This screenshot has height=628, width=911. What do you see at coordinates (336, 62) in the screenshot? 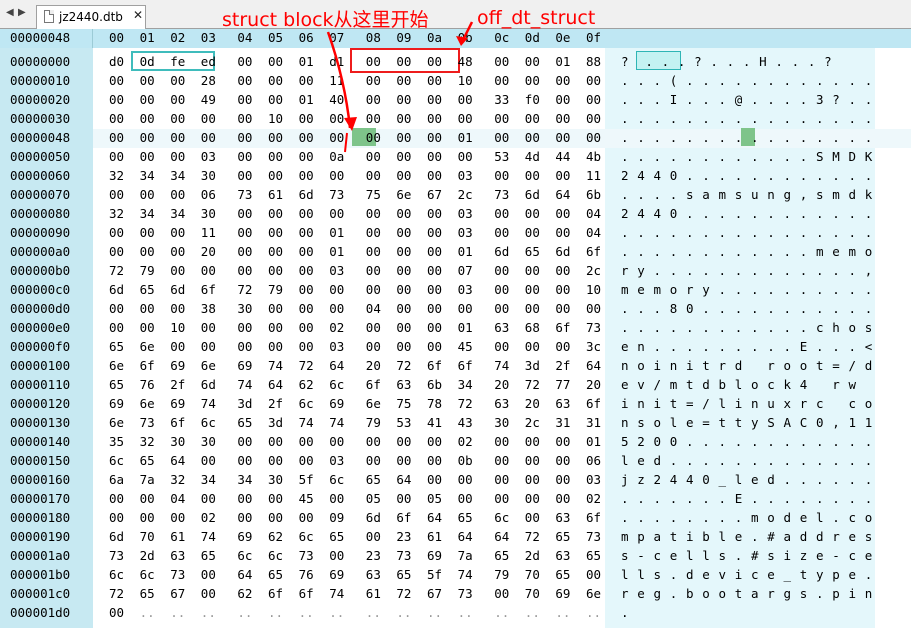
I see `hex-byte: d1` at bounding box center [336, 62].